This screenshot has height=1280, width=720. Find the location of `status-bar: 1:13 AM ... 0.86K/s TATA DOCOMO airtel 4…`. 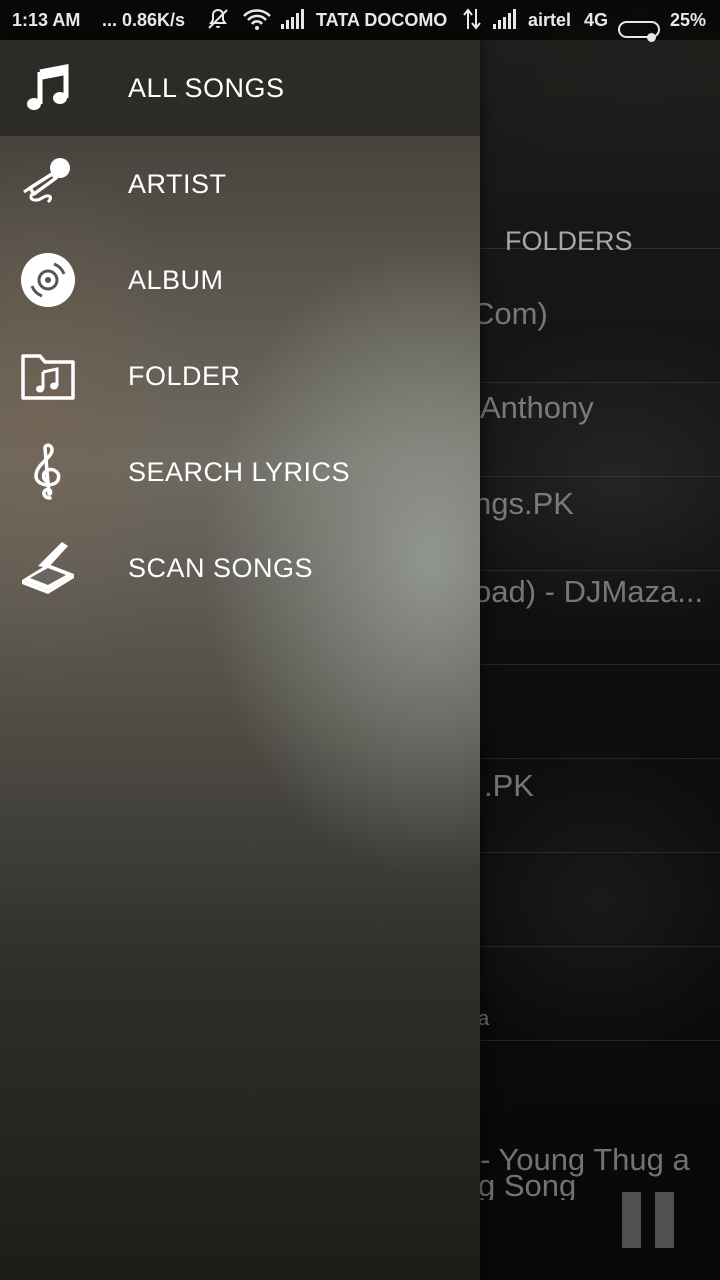

status-bar: 1:13 AM ... 0.86K/s TATA DOCOMO airtel 4… is located at coordinates (360, 21).